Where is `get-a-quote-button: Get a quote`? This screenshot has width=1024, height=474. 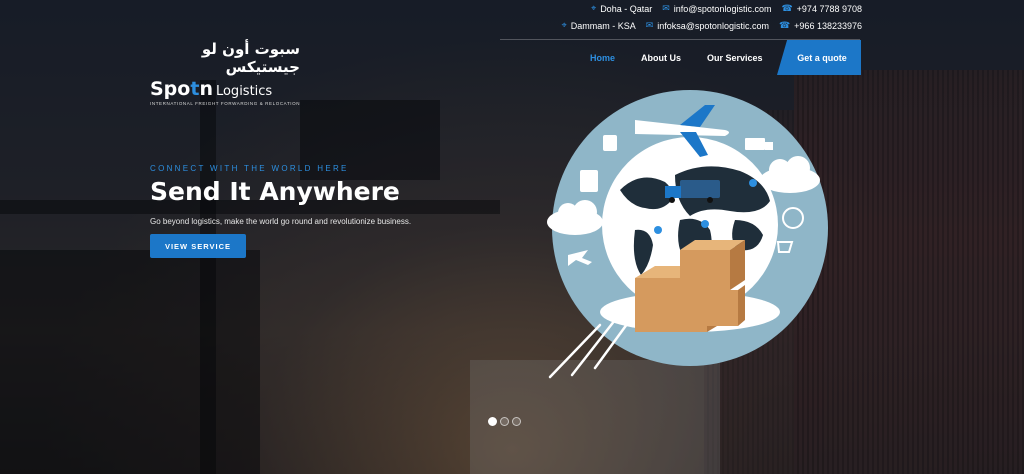
get-a-quote-button: Get a quote is located at coordinates (819, 57).